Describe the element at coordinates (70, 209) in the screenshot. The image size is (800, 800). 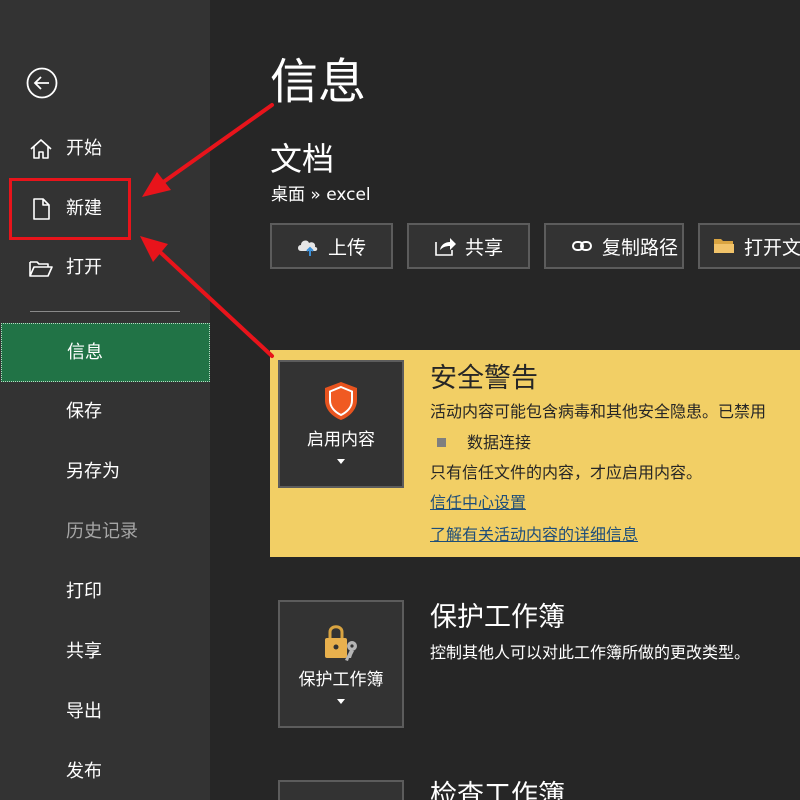
I see `annotation-highlight-box` at that location.